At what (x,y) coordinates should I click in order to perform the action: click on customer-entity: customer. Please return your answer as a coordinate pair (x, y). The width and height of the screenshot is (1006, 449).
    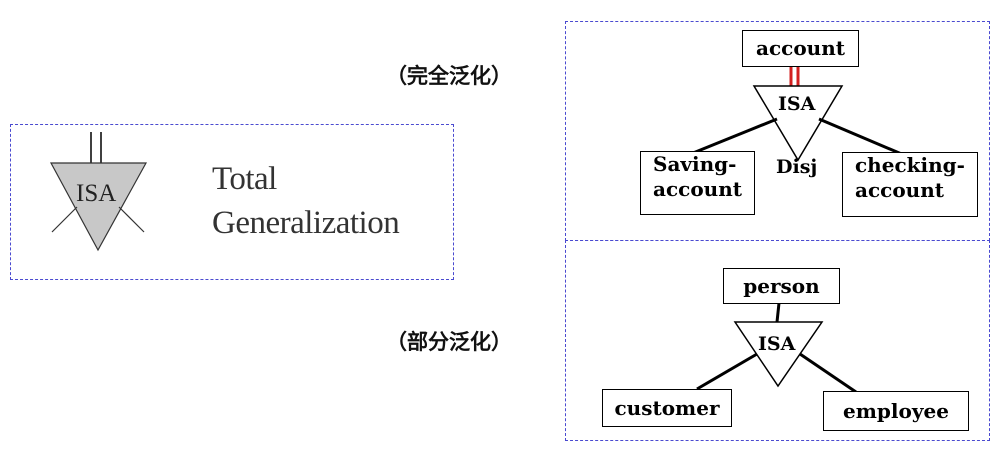
    Looking at the image, I should click on (667, 408).